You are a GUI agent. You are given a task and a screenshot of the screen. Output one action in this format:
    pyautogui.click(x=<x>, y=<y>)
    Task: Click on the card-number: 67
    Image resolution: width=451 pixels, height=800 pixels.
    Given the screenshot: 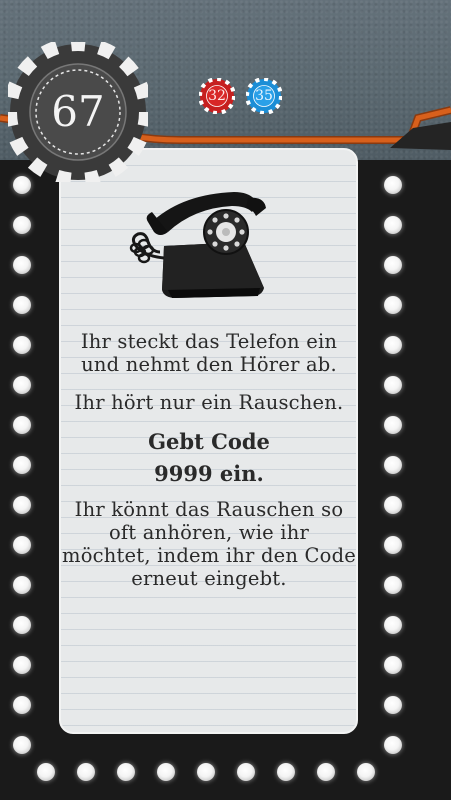 What is the action you would take?
    pyautogui.click(x=78, y=111)
    